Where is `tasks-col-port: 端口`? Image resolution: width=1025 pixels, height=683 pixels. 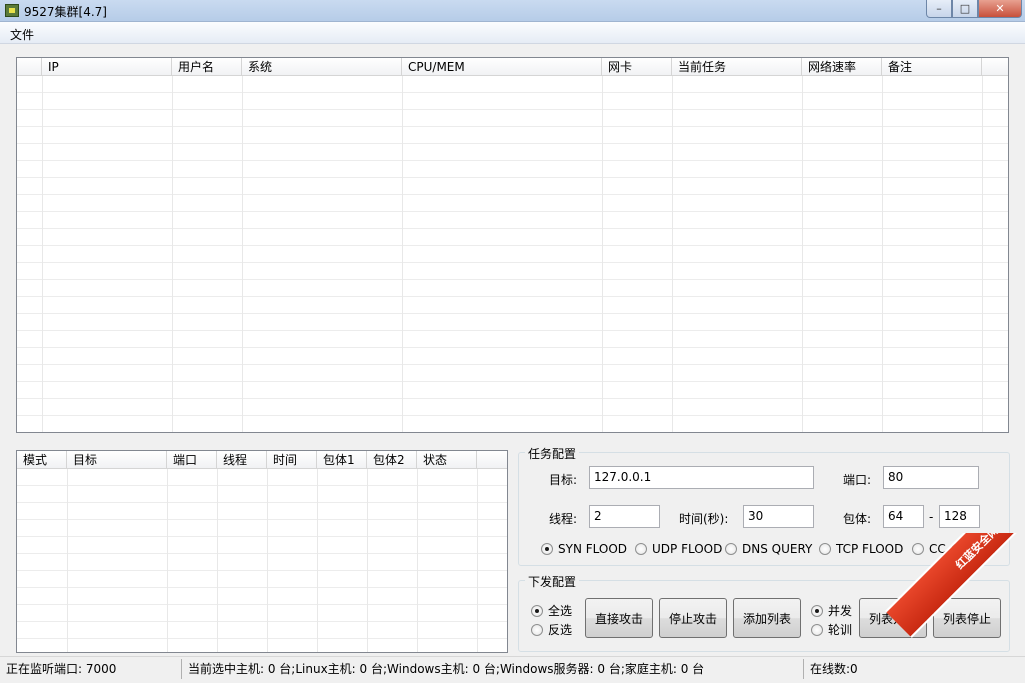 tasks-col-port: 端口 is located at coordinates (192, 460).